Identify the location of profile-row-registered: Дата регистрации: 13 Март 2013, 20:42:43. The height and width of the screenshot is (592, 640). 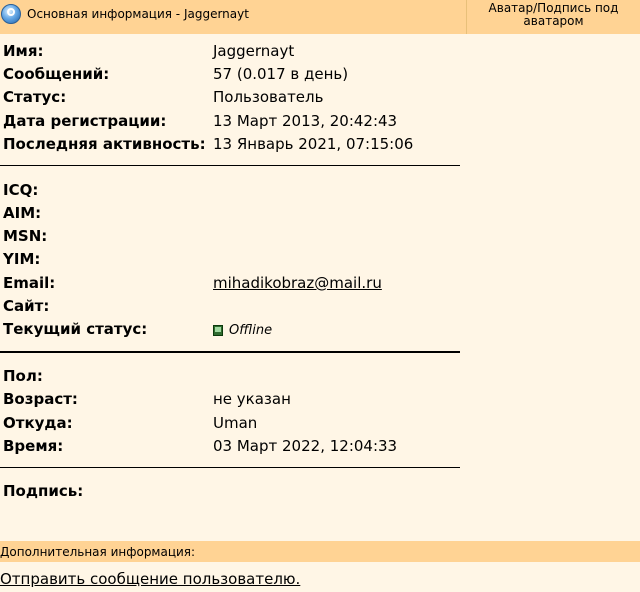
(233, 121).